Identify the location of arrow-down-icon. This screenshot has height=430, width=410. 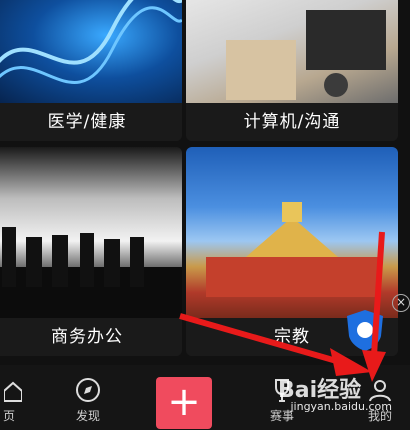
(374, 306).